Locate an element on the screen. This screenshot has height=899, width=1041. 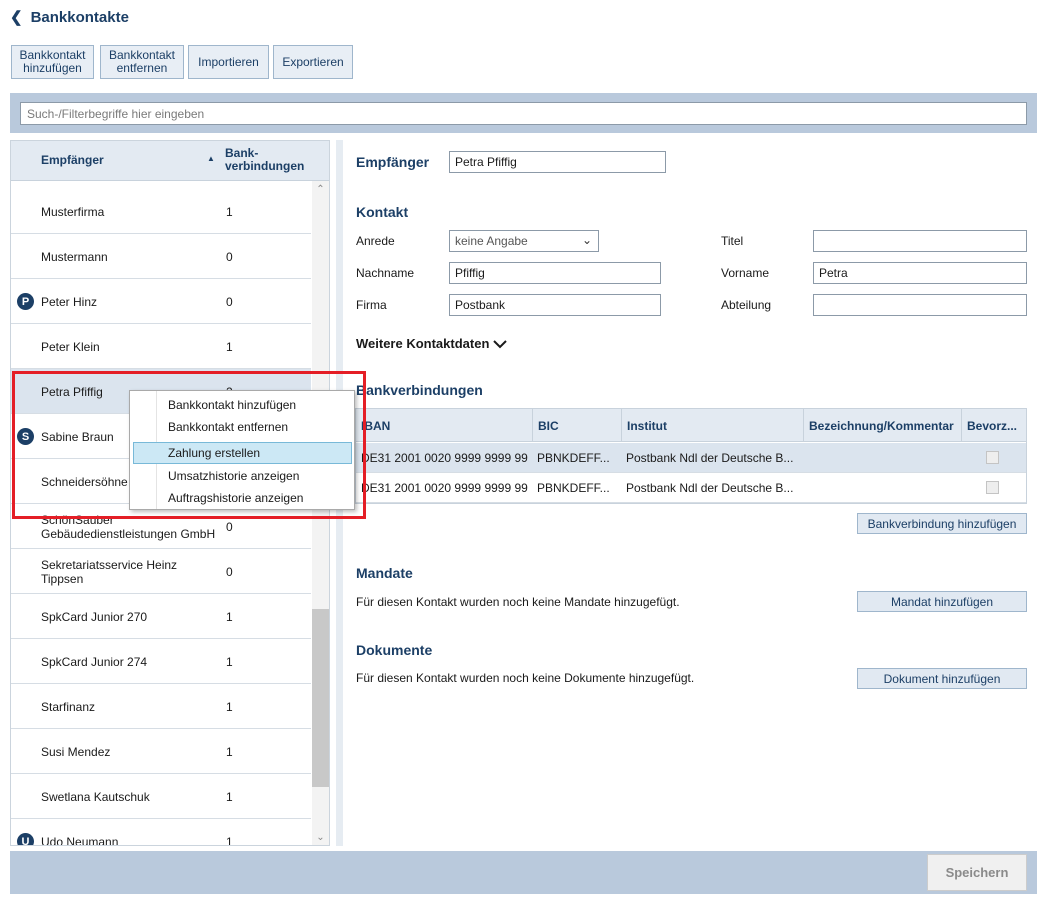
chevron-down-icon is located at coordinates (500, 343).